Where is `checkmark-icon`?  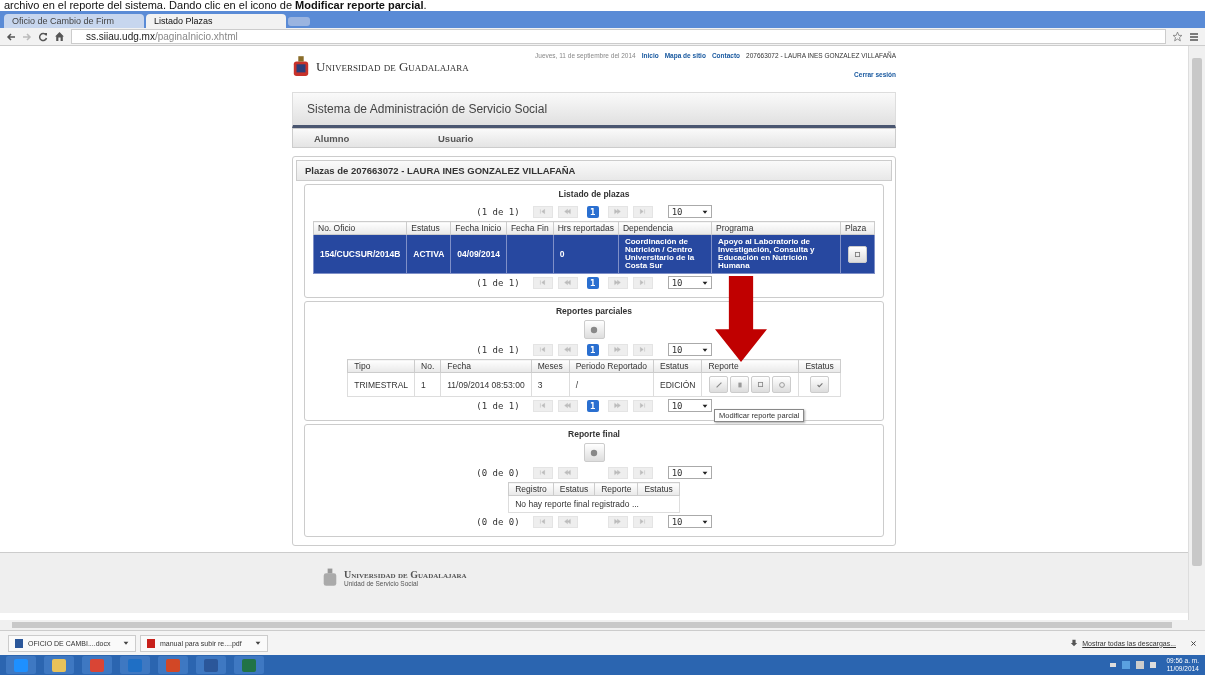
checkmark-icon is located at coordinates (819, 384).